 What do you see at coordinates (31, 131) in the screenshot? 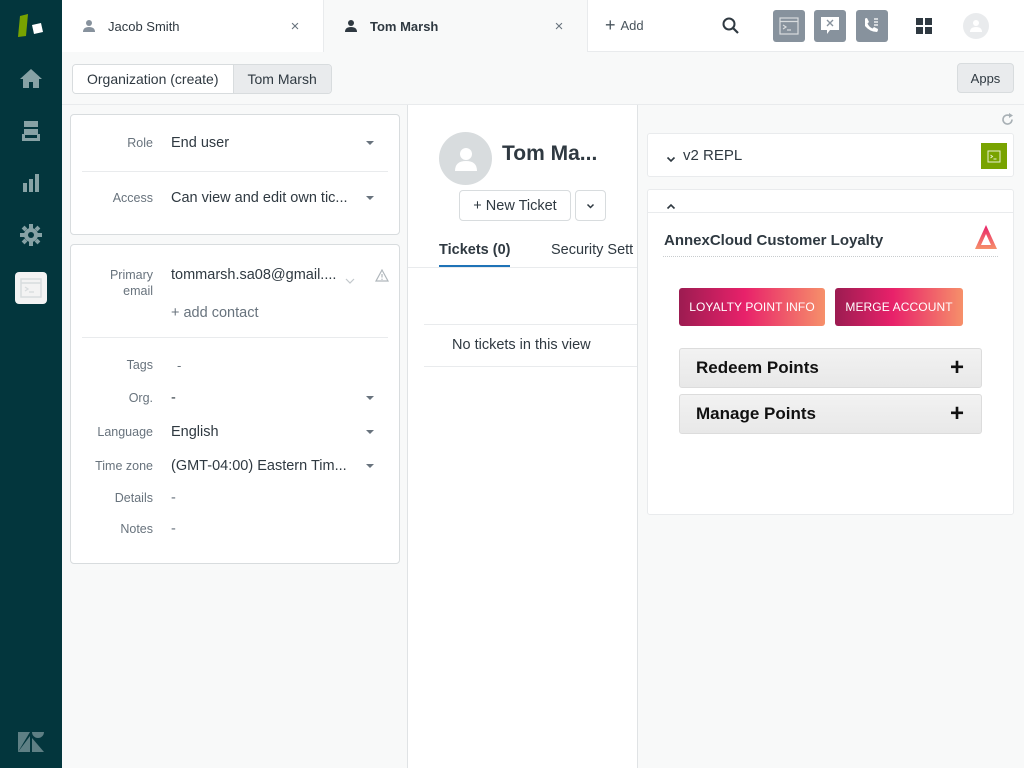
I see `views-icon` at bounding box center [31, 131].